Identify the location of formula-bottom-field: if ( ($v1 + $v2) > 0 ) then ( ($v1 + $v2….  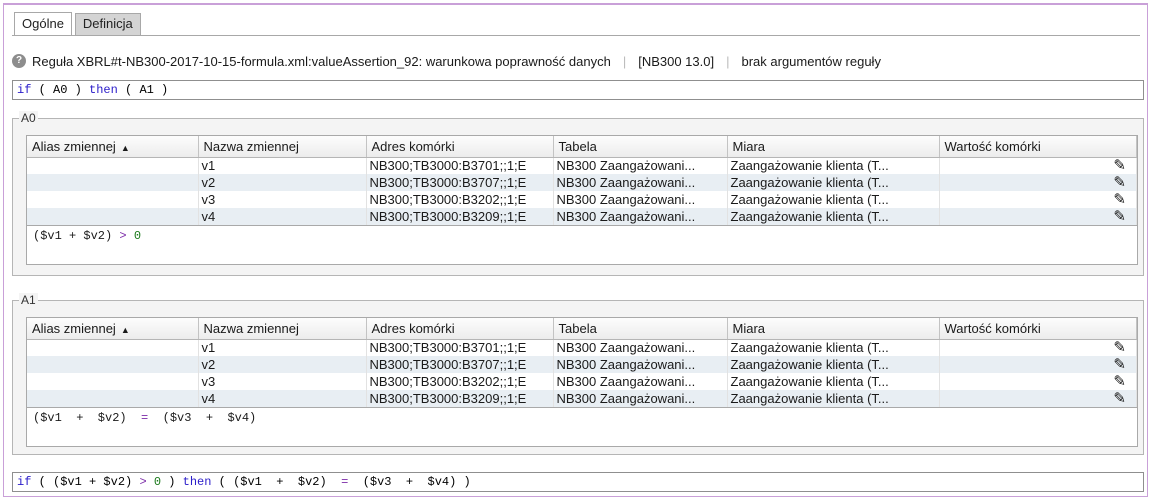
(578, 482).